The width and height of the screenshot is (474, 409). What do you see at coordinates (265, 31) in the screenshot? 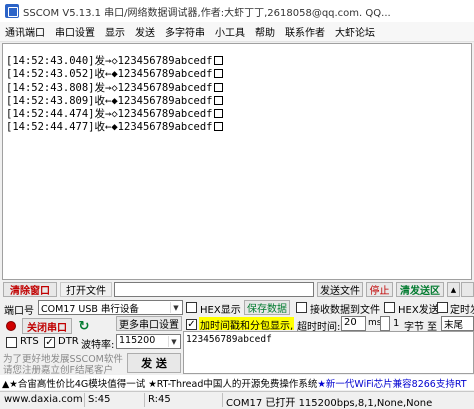
I see `menu-help: 帮助` at bounding box center [265, 31].